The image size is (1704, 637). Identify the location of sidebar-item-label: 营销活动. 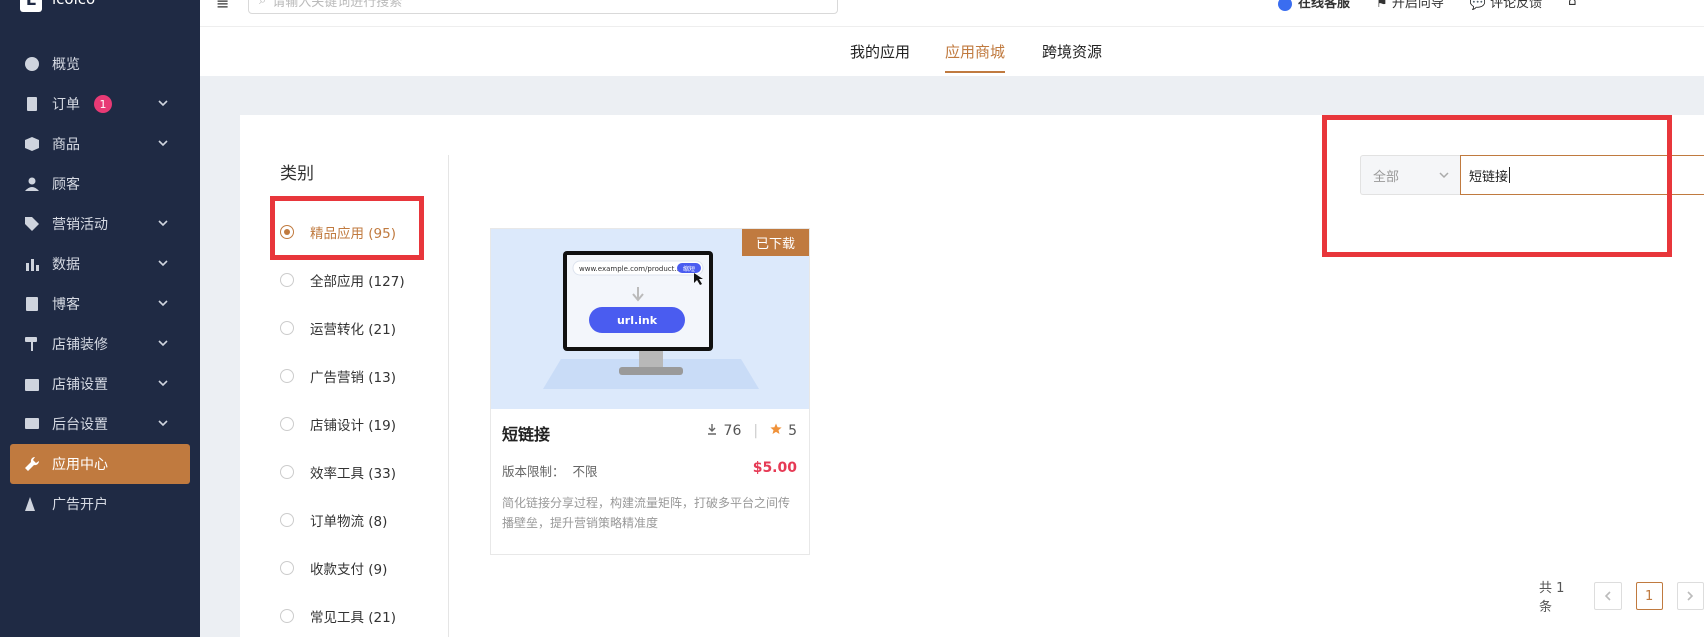
(80, 225).